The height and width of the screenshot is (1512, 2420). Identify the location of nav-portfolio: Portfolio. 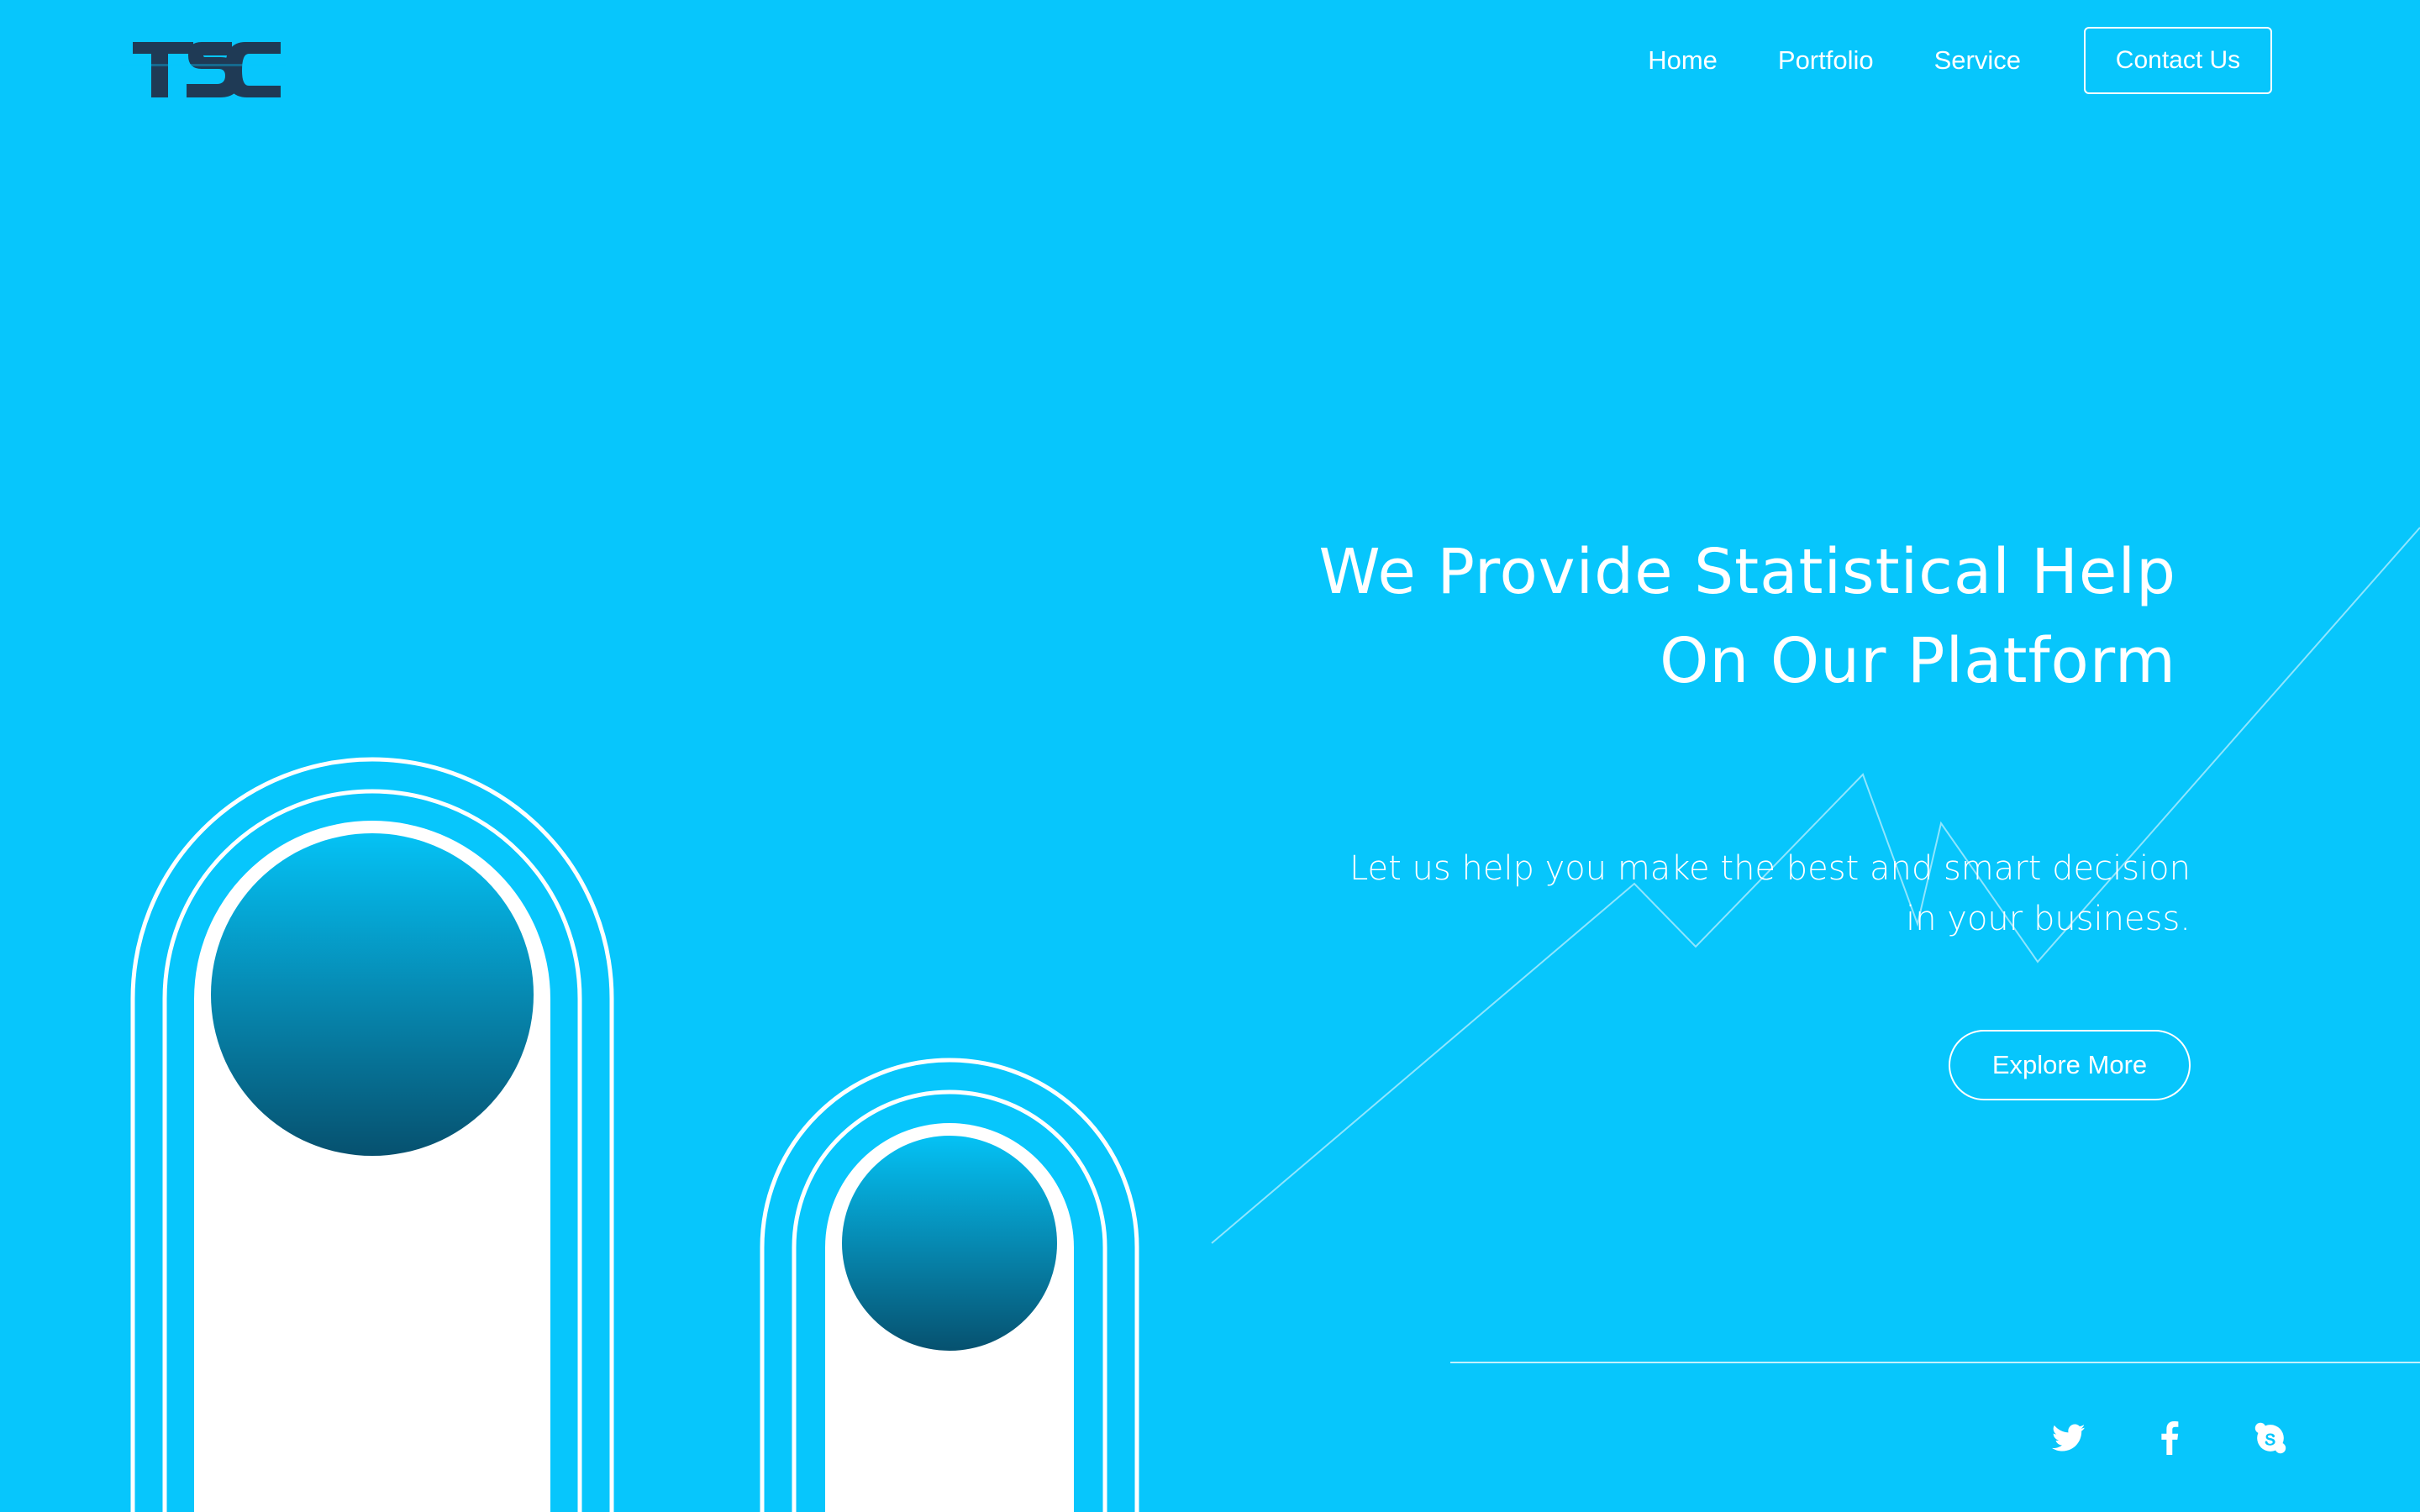
(1826, 60).